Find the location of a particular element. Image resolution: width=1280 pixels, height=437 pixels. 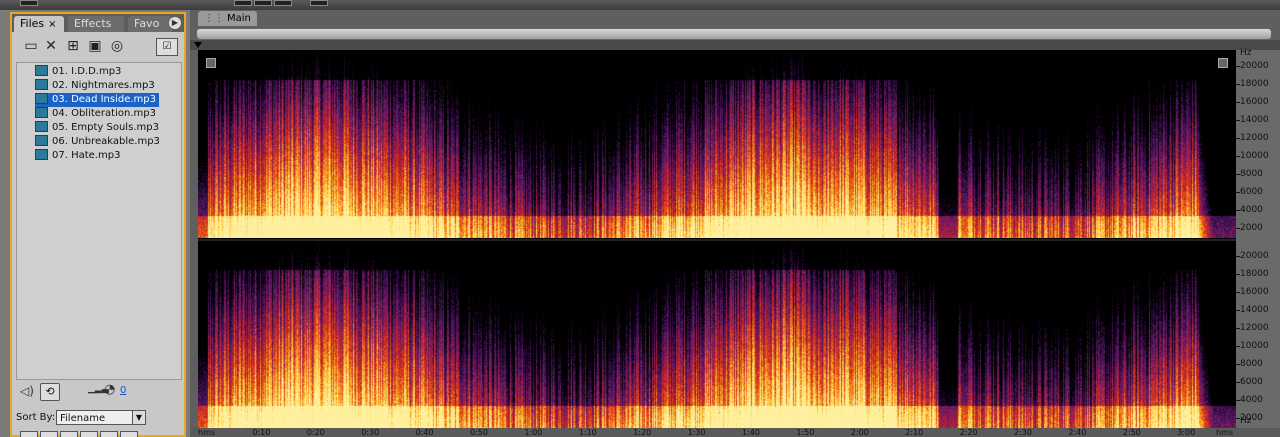

time-tick-label: 2:30 is located at coordinates (1023, 432).